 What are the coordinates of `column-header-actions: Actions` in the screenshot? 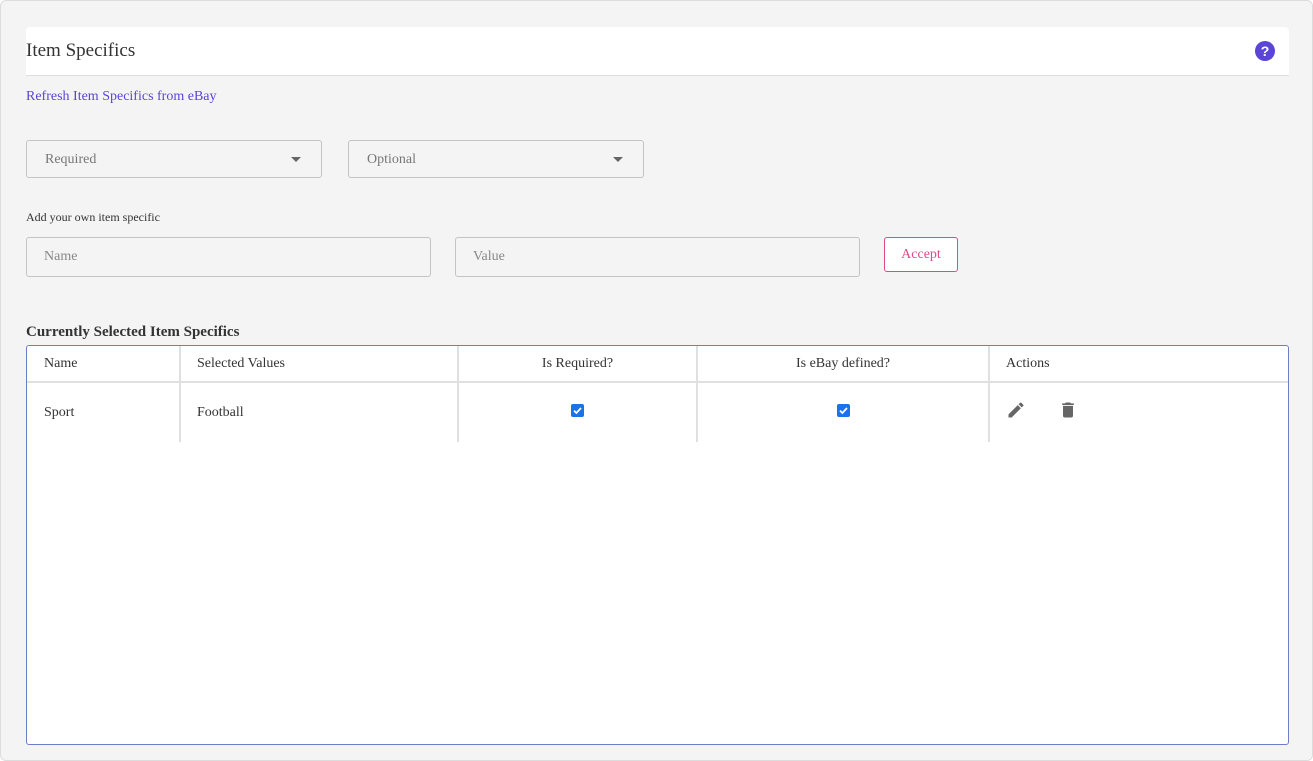 It's located at (1138, 364).